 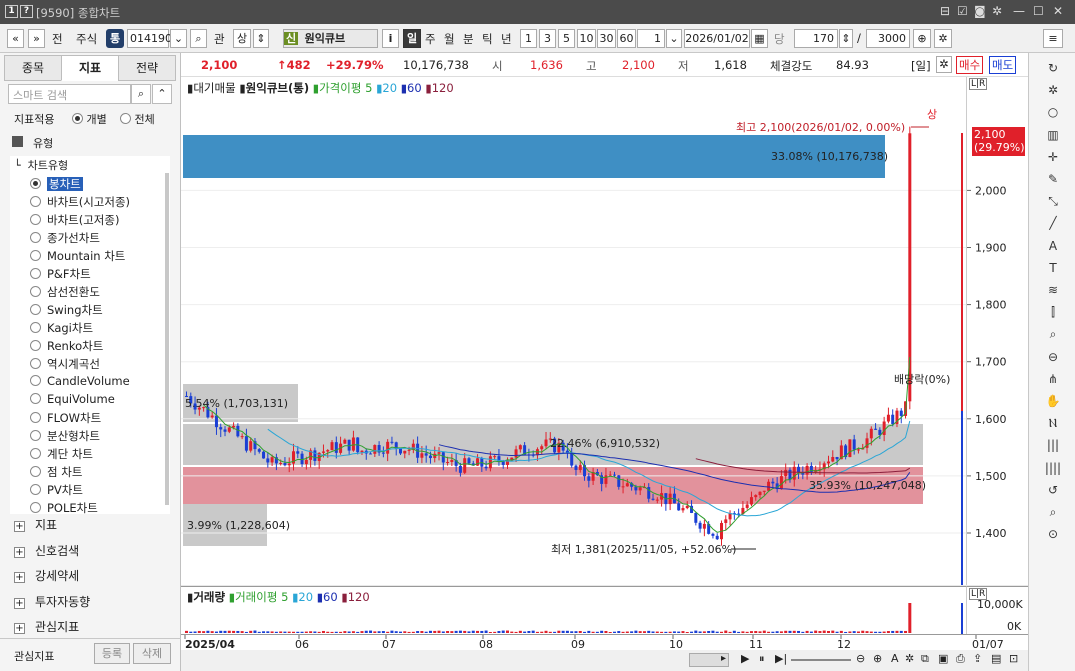 What do you see at coordinates (209, 597) in the screenshot?
I see `legend-volume: 거래량` at bounding box center [209, 597].